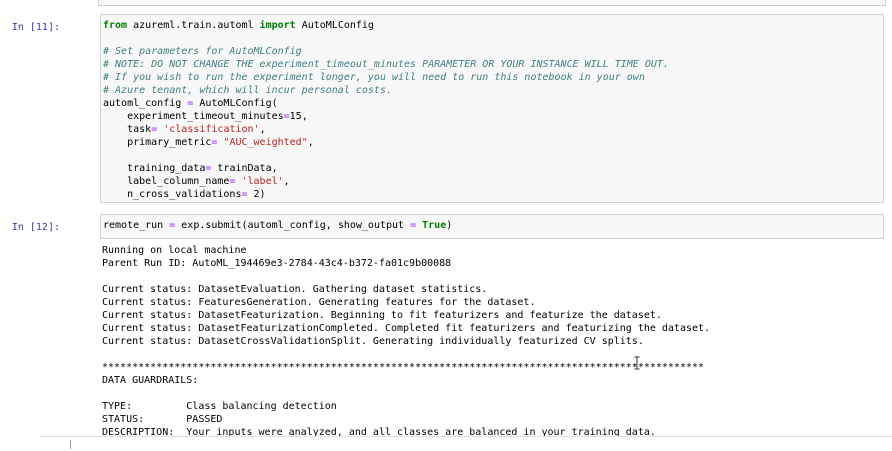 The width and height of the screenshot is (892, 451). What do you see at coordinates (493, 51) in the screenshot?
I see `code-line: # Set parameters for AutoMLConfig` at bounding box center [493, 51].